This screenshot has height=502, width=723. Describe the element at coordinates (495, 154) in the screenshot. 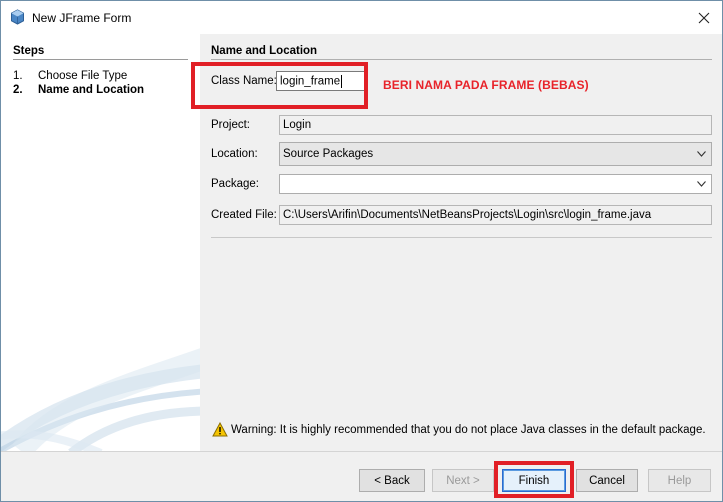

I see `location-dropdown: Source Packages` at that location.